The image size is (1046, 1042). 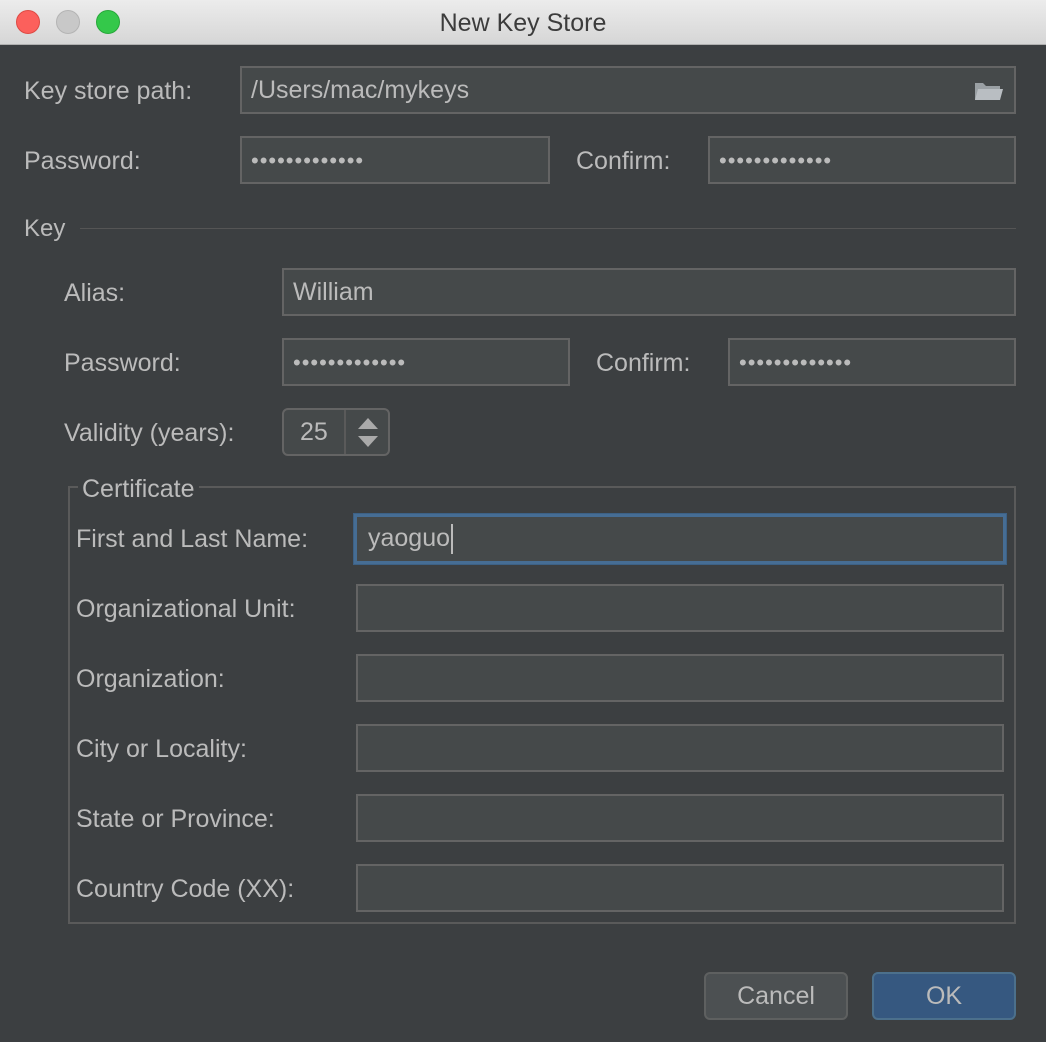 I want to click on first-last-name-label: First and Last Name:, so click(x=192, y=539).